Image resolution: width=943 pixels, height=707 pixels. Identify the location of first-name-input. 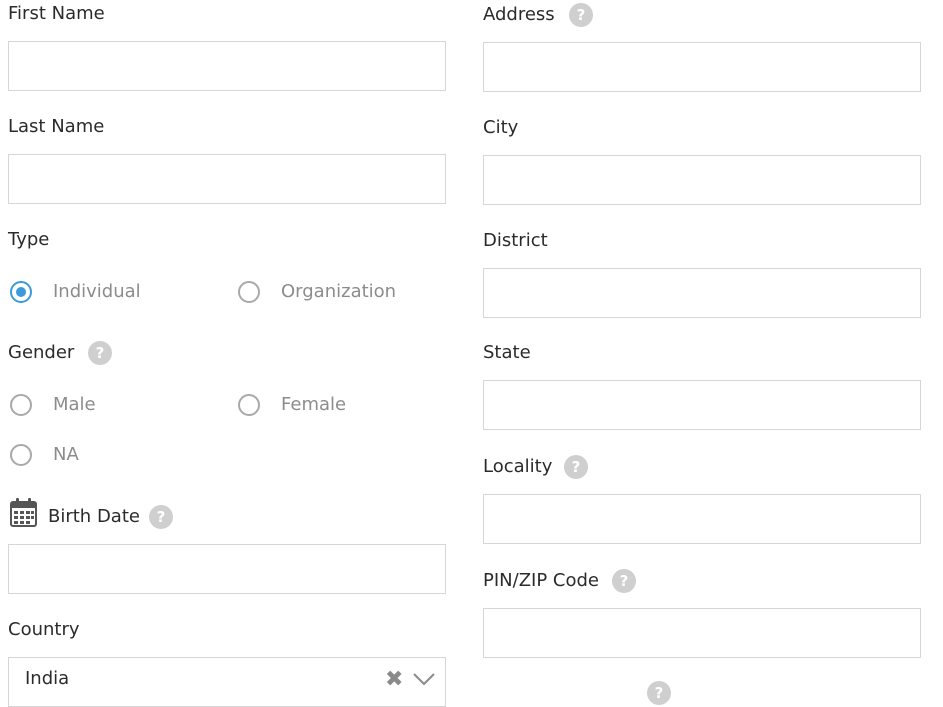
(227, 66).